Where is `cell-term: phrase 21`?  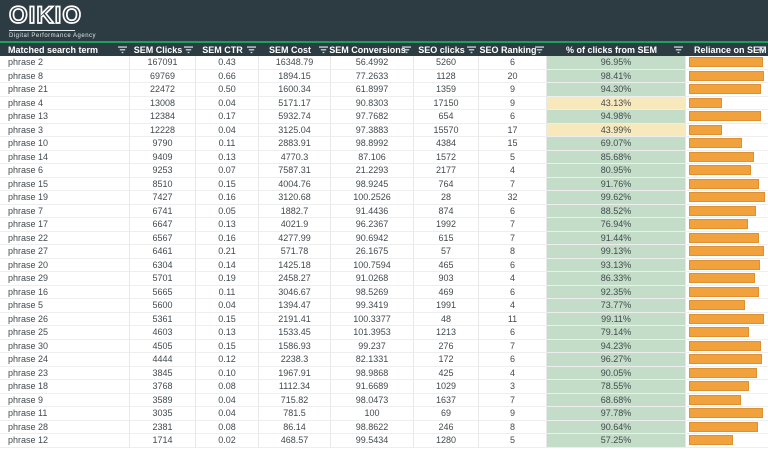 cell-term: phrase 21 is located at coordinates (65, 90).